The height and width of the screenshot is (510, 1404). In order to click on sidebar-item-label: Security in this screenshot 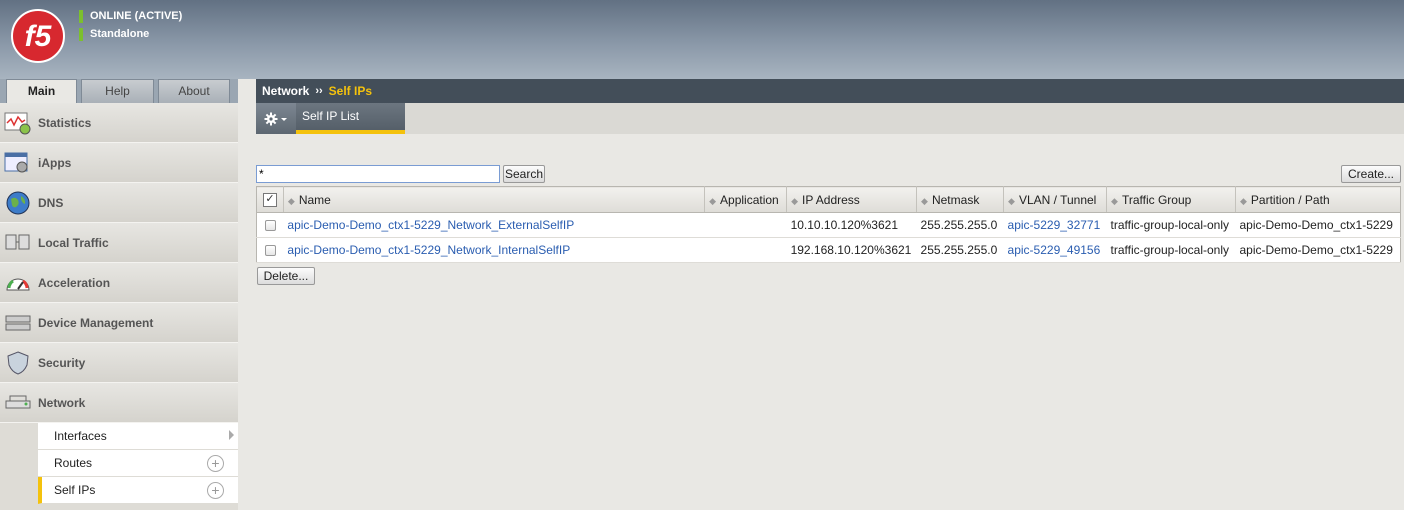, I will do `click(62, 362)`.